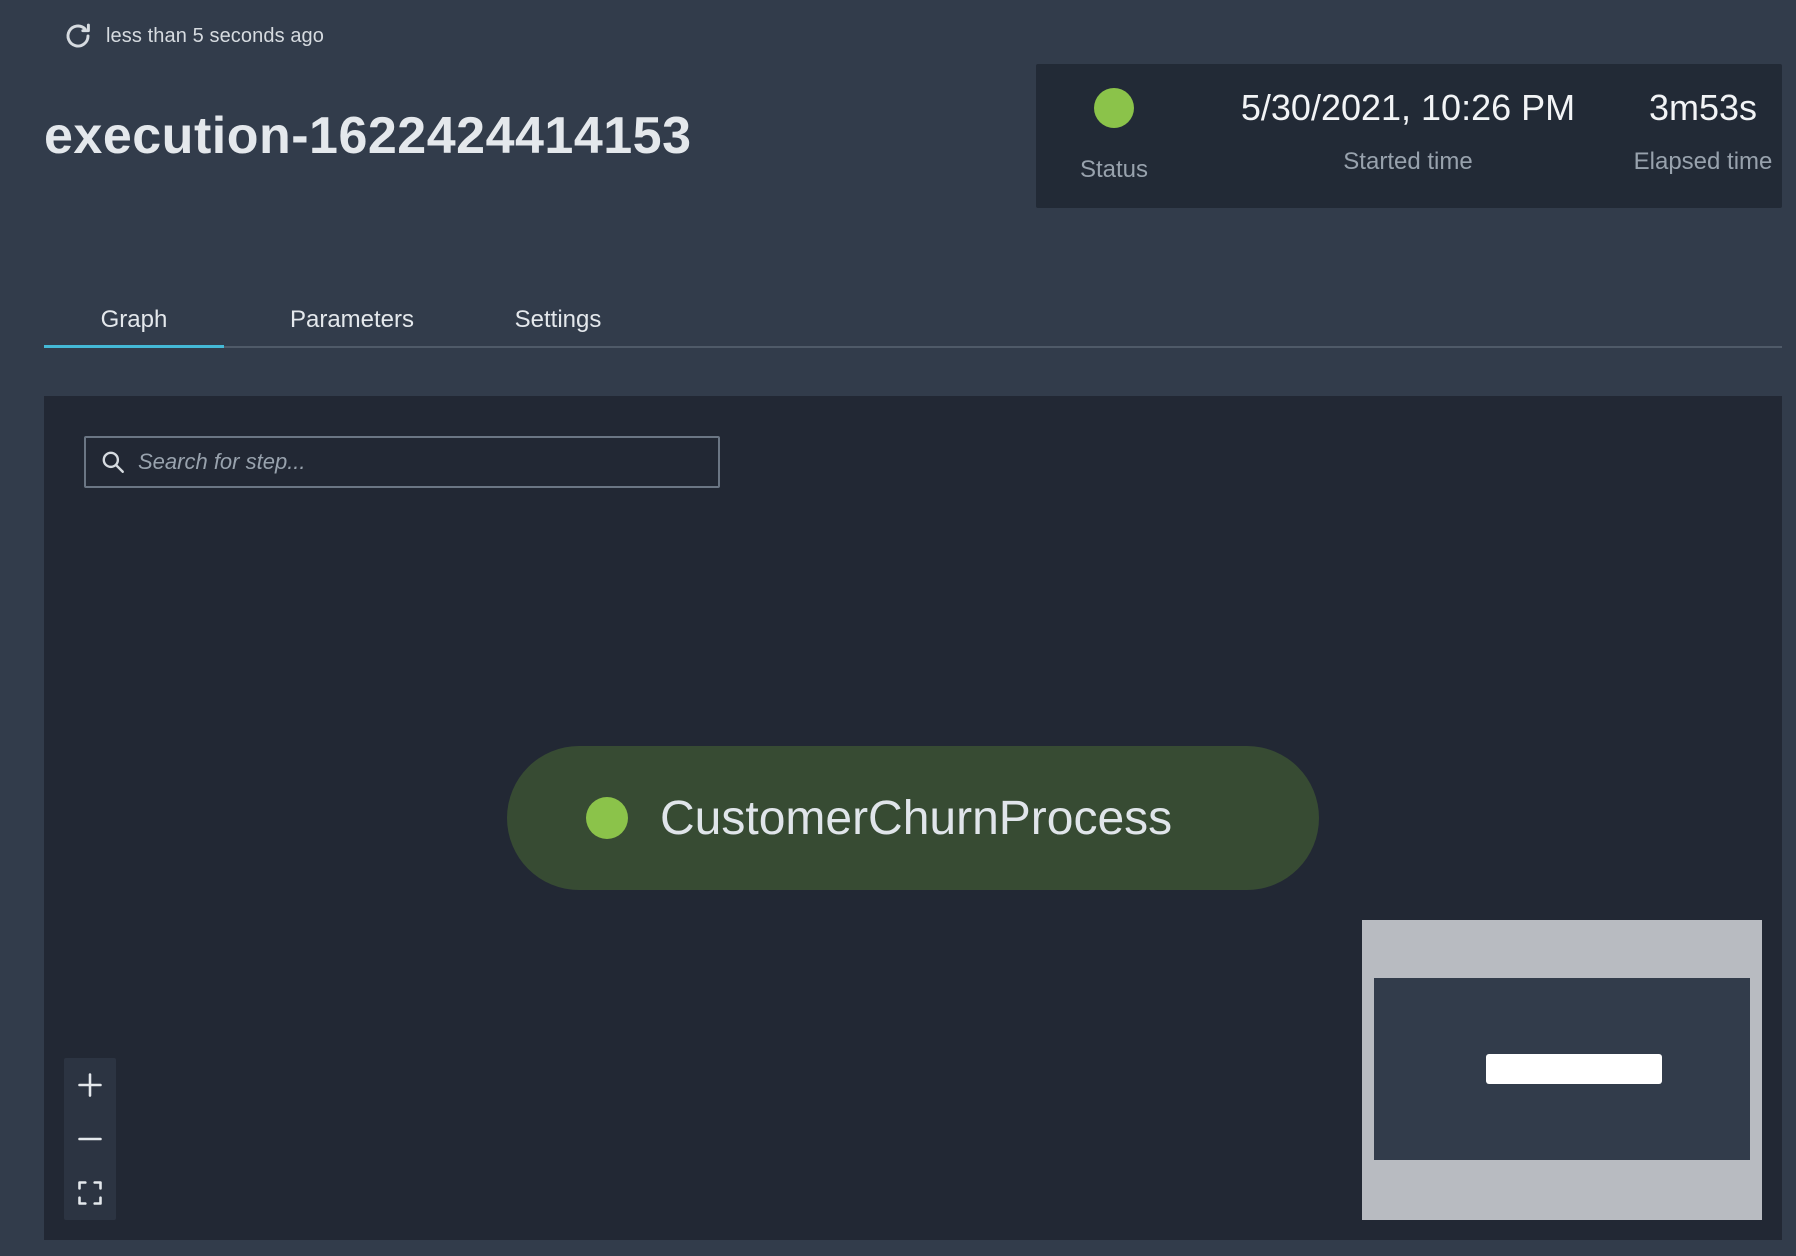 The width and height of the screenshot is (1796, 1256). Describe the element at coordinates (1114, 169) in the screenshot. I see `status-label: Status` at that location.